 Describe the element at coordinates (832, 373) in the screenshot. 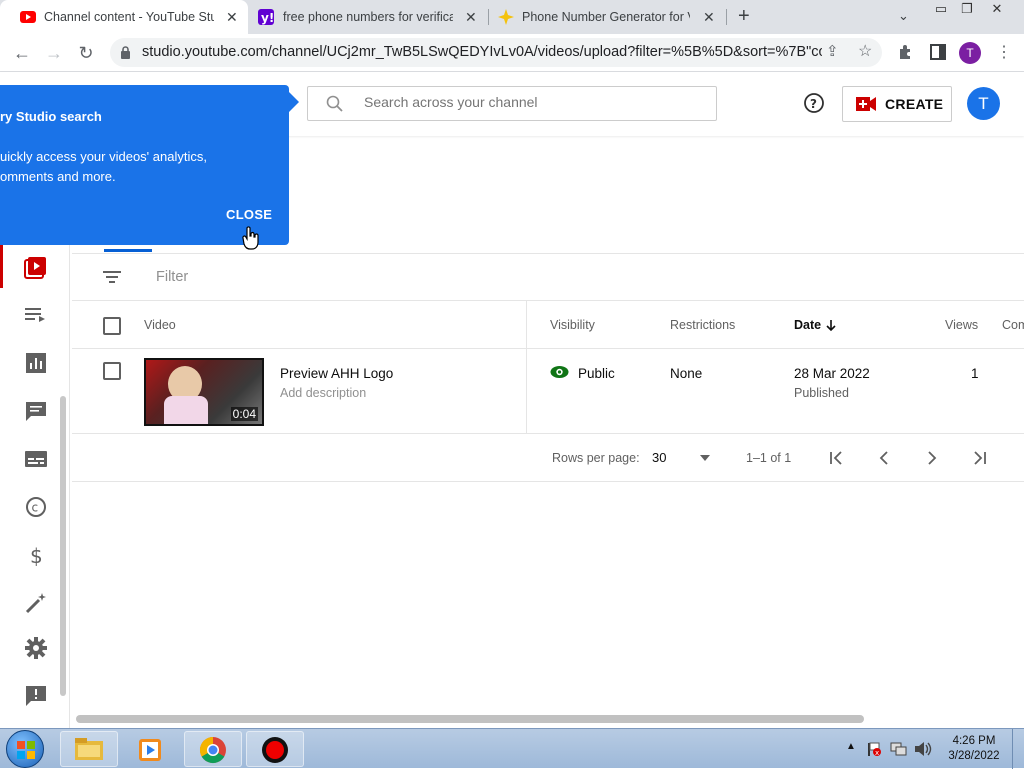

I see `date-value: 28 Mar 2022` at that location.